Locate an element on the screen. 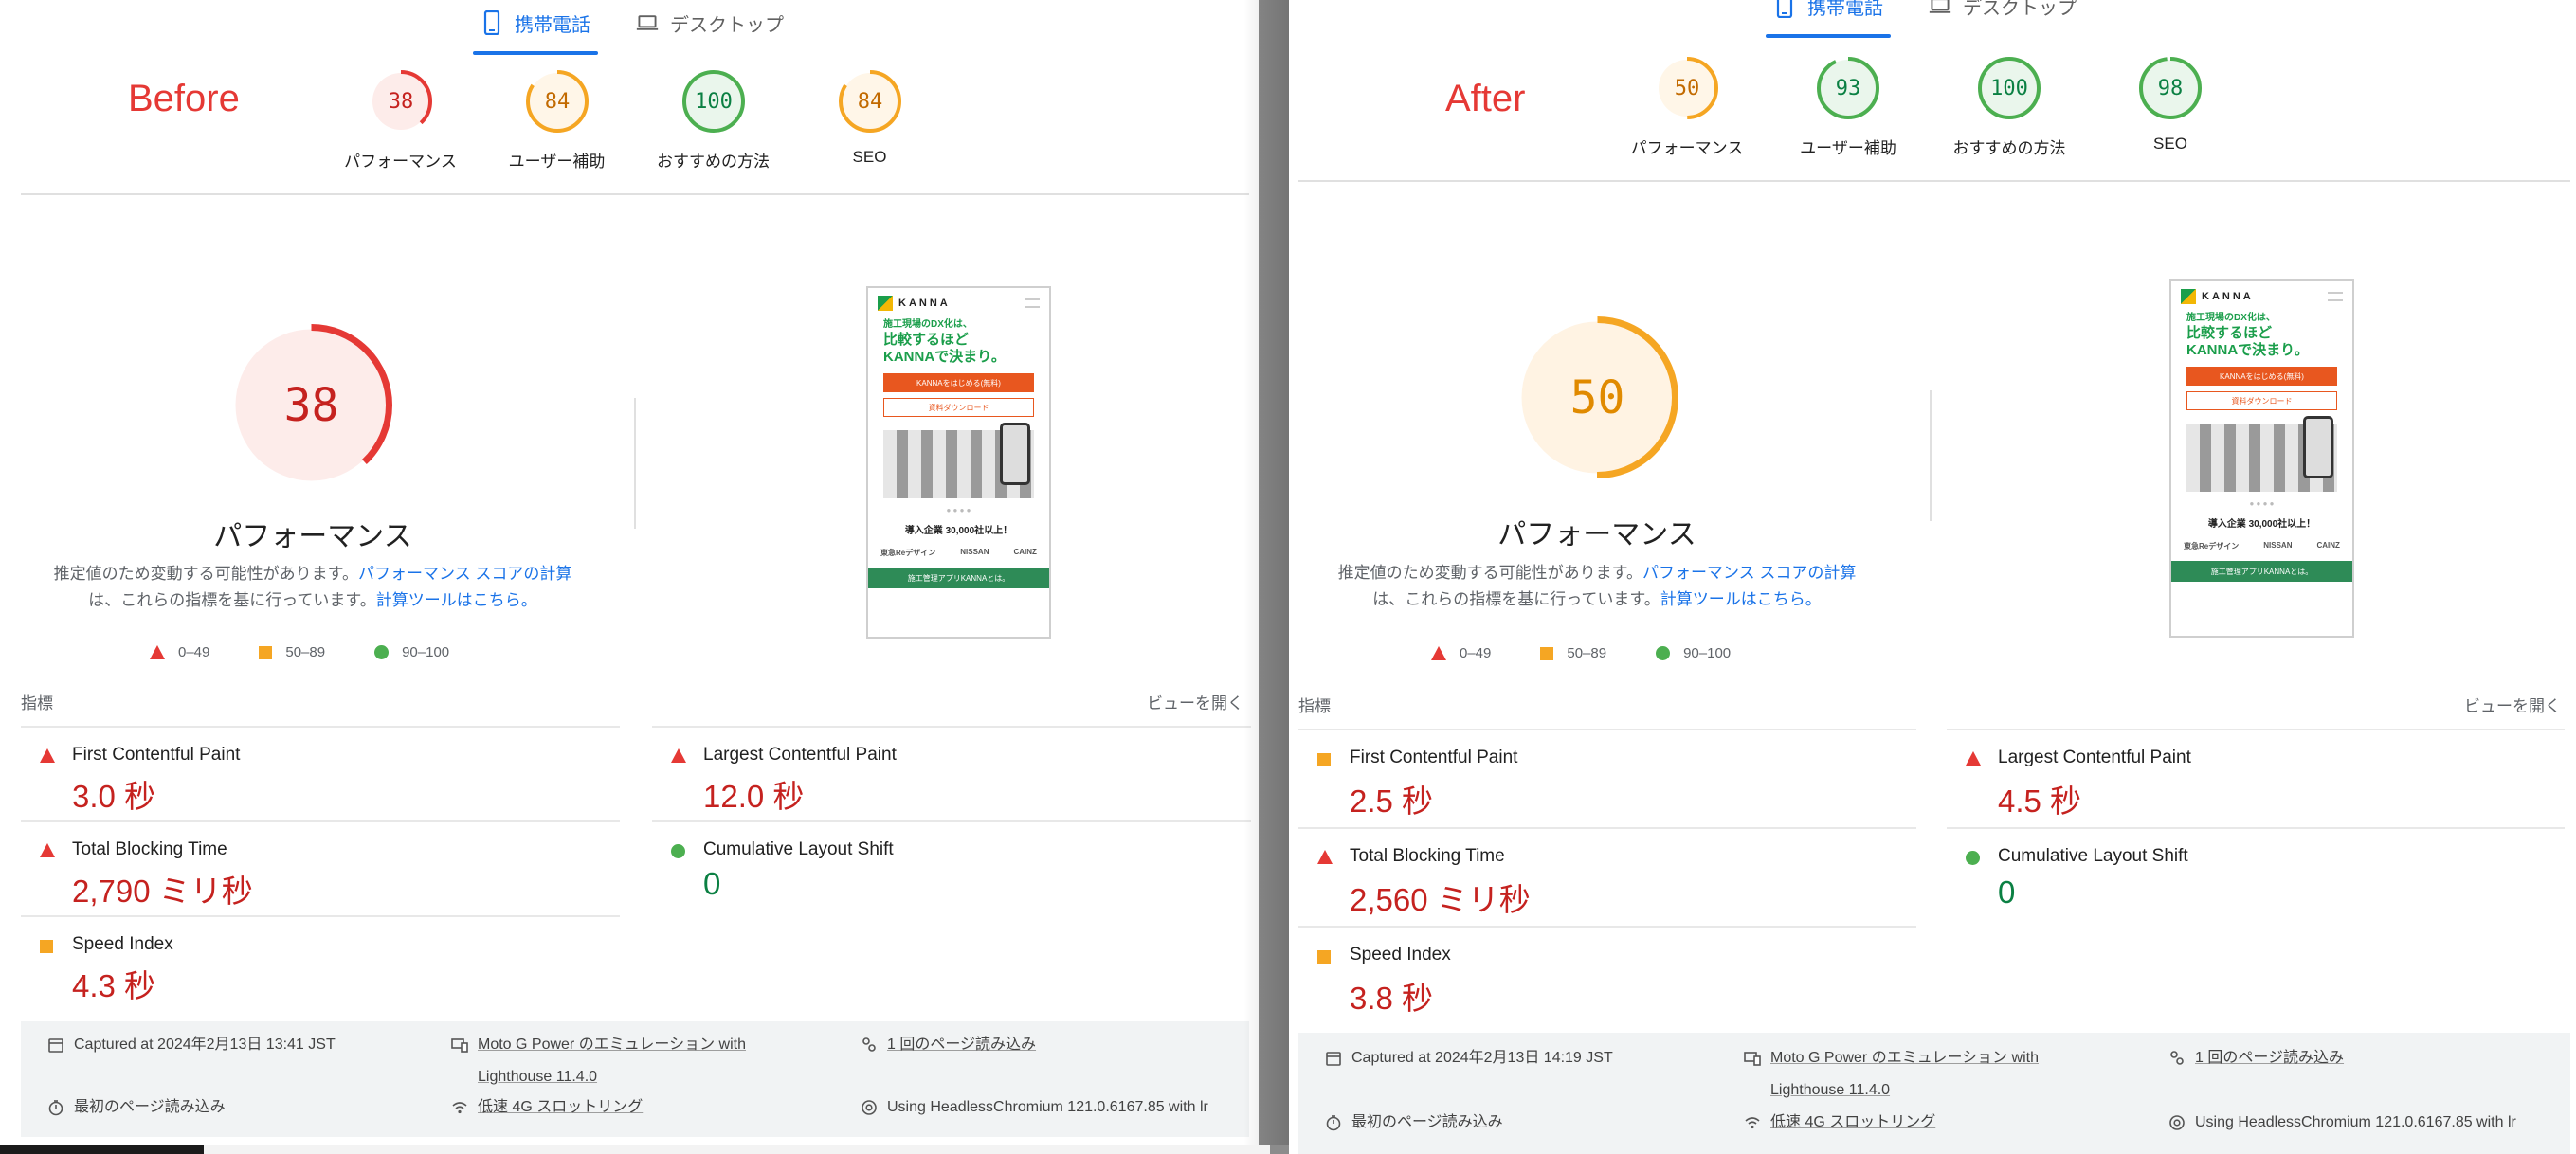 The height and width of the screenshot is (1154, 2576). before-label: Before is located at coordinates (184, 98).